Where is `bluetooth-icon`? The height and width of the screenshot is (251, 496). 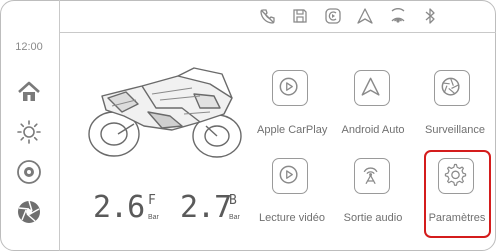
bluetooth-icon is located at coordinates (430, 16).